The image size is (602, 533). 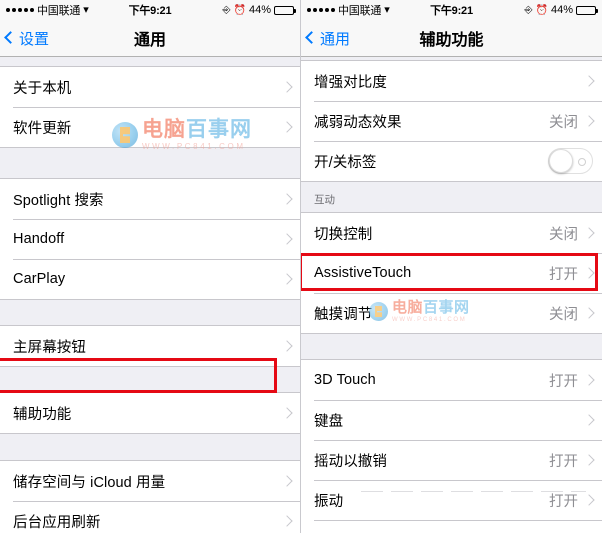 I want to click on settings-group-search: Spotlight 搜索 Handoff CarPlay, so click(x=150, y=239).